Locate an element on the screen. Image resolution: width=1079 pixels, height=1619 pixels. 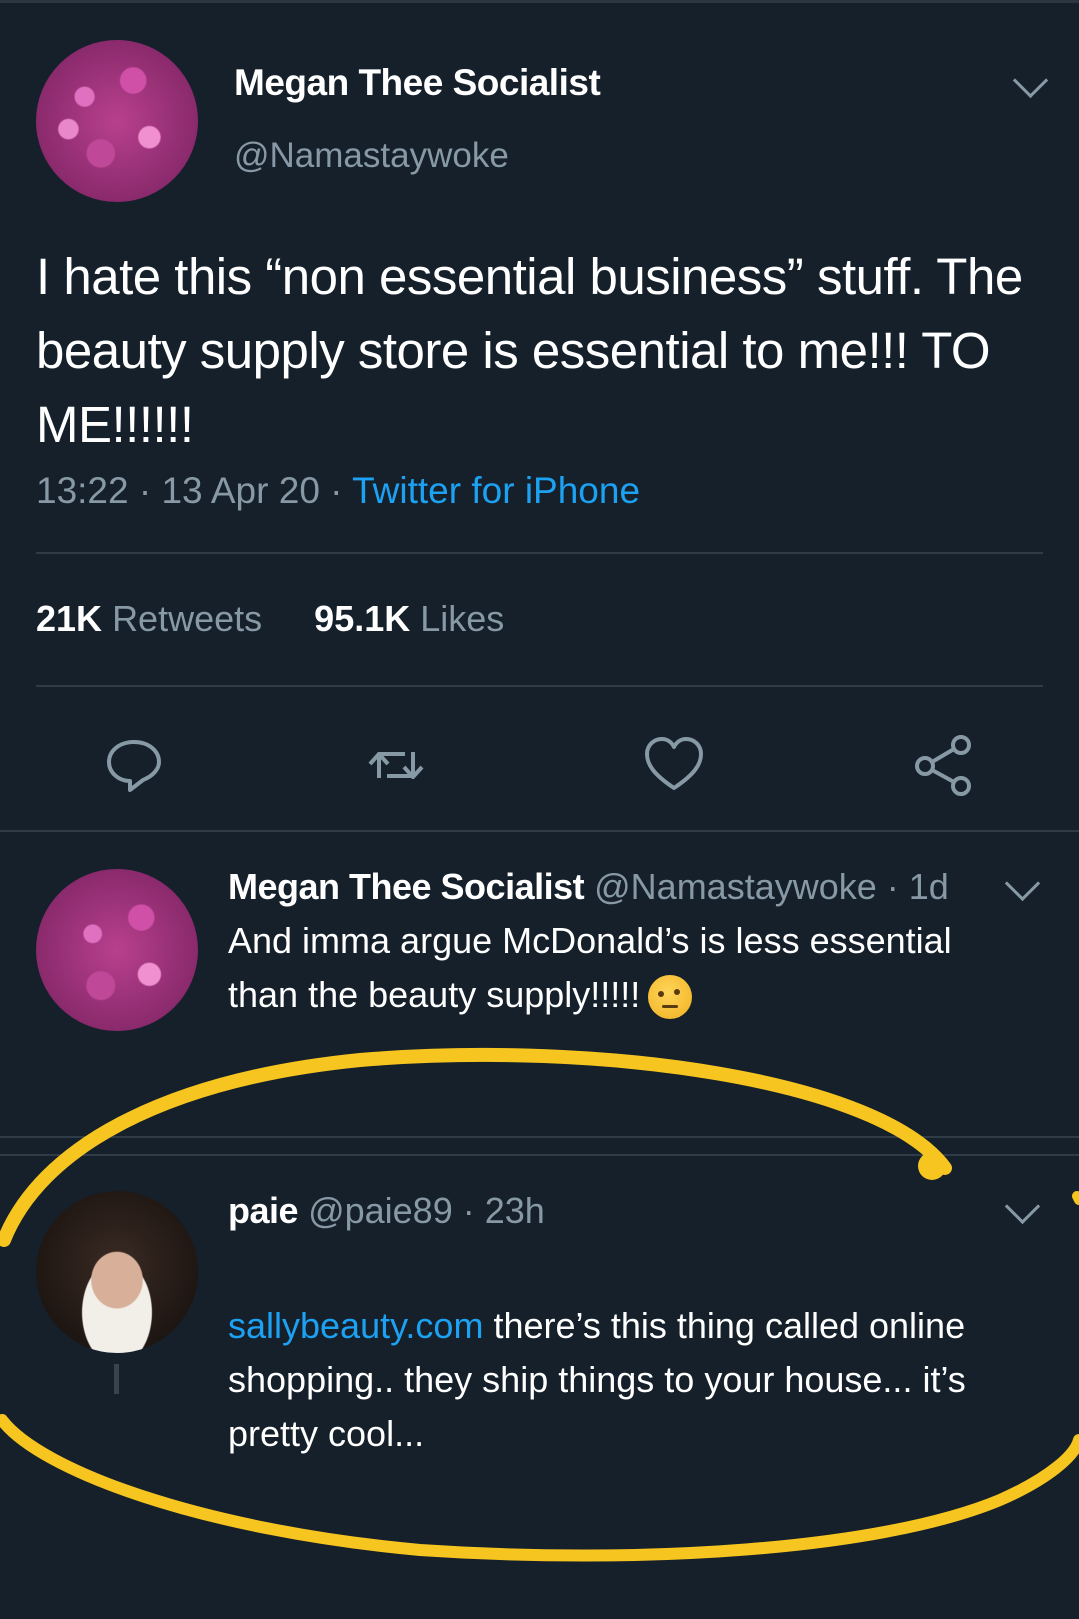
author-name: Megan Thee Socialist is located at coordinates (417, 83).